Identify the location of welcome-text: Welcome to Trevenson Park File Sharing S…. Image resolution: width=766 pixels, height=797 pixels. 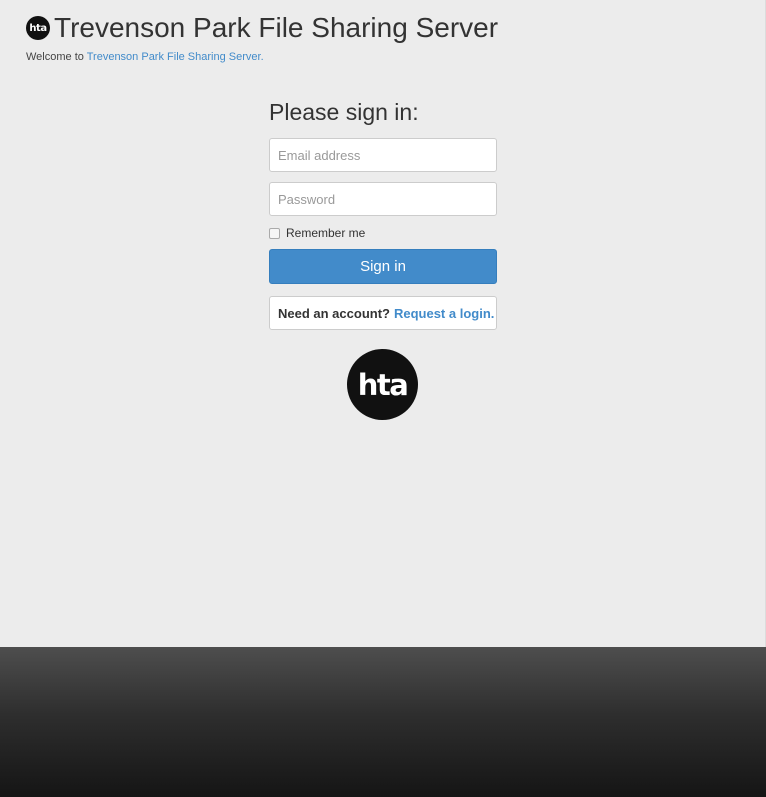
(145, 57).